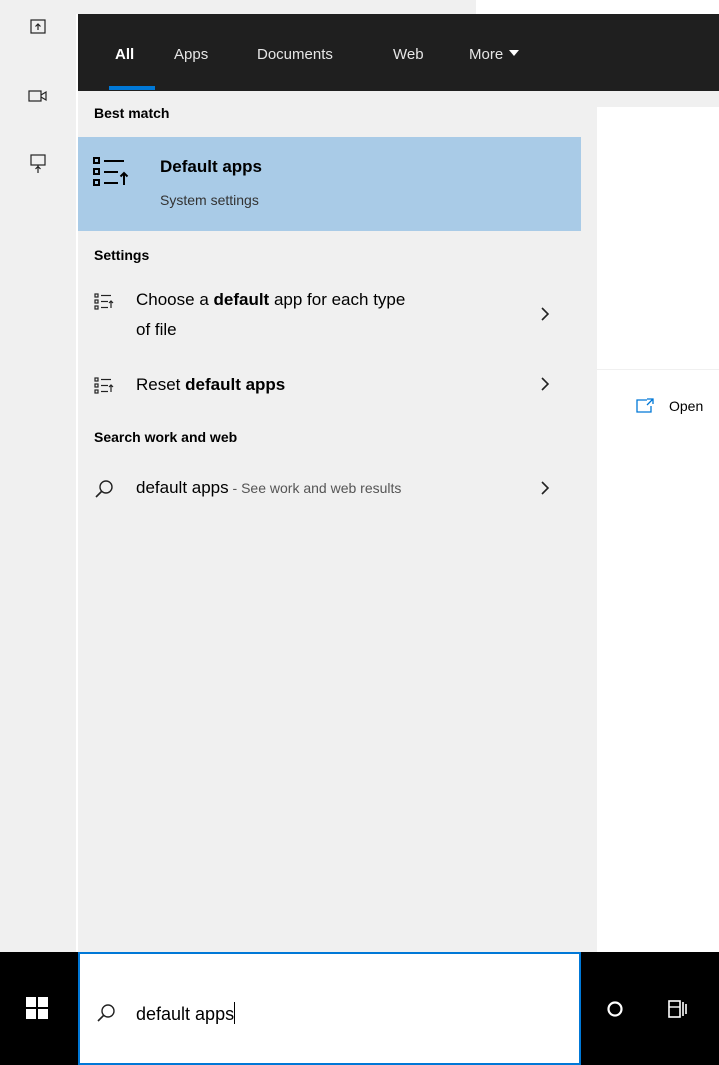 This screenshot has height=1065, width=719. Describe the element at coordinates (514, 53) in the screenshot. I see `caret-down-icon` at that location.